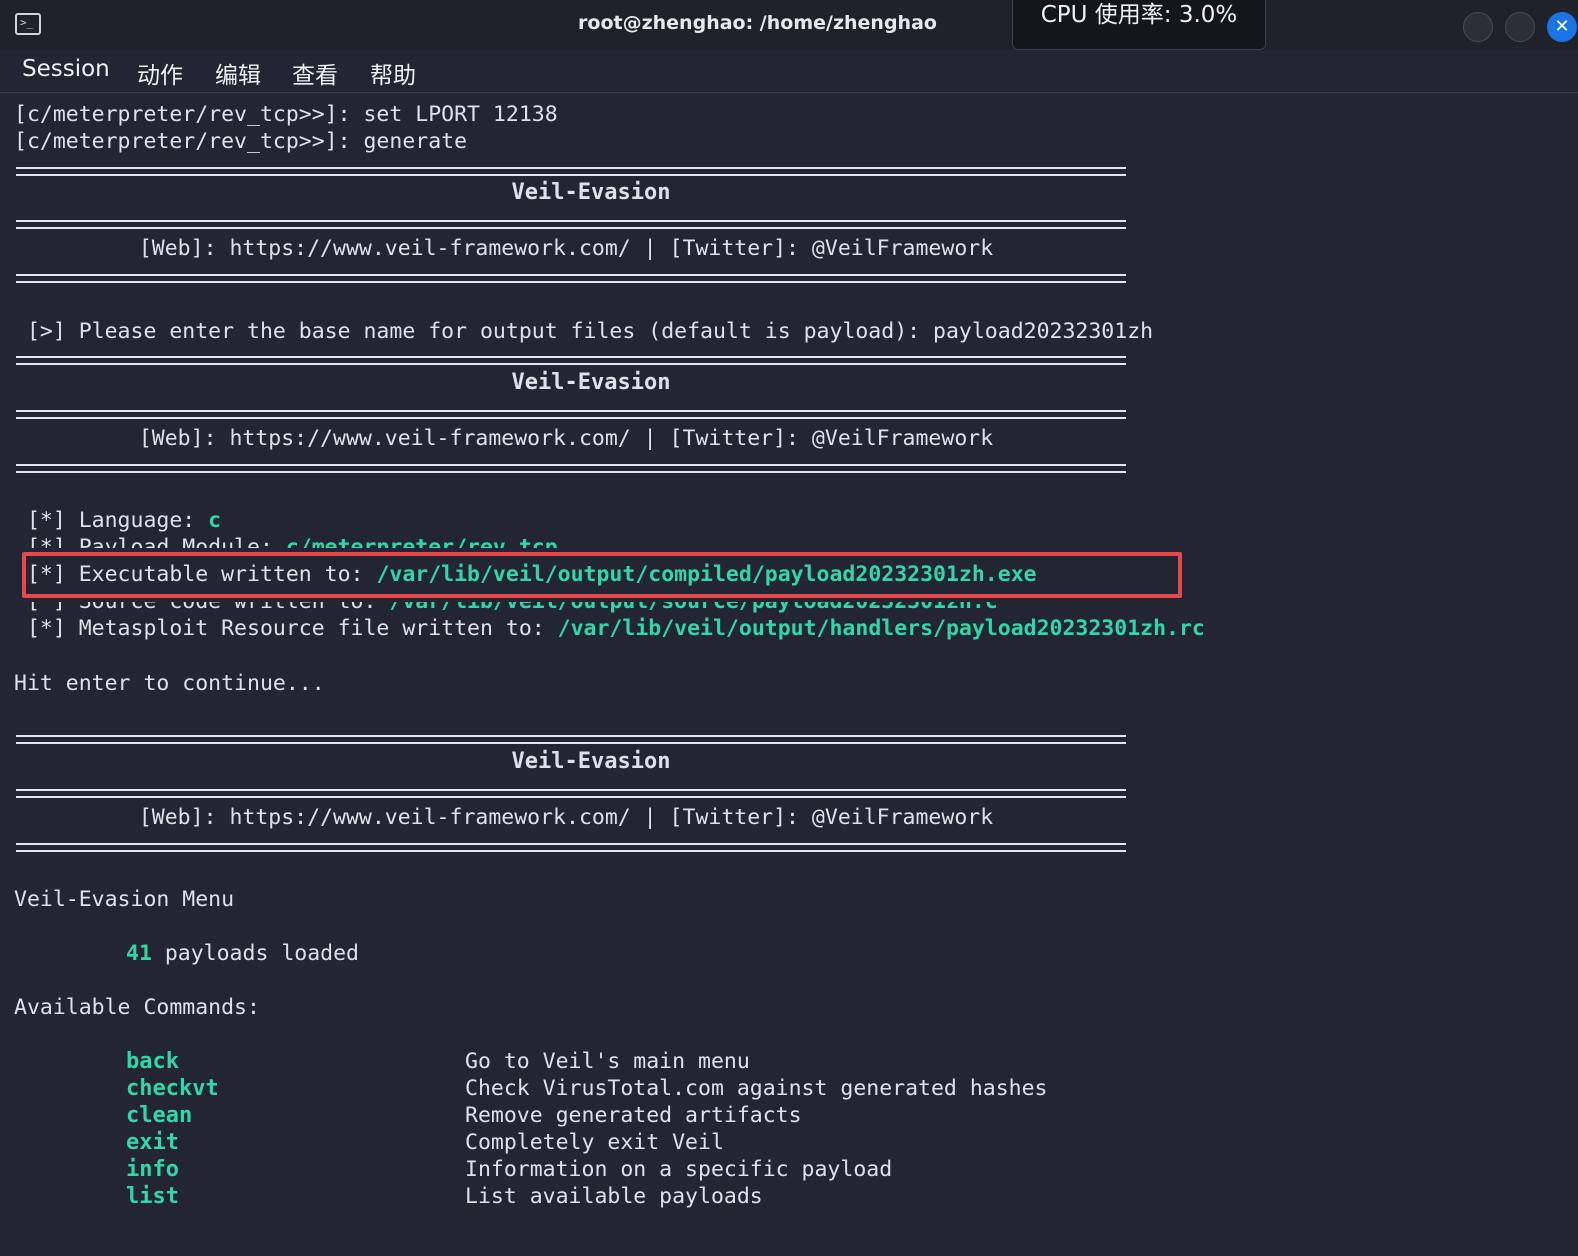  What do you see at coordinates (215, 520) in the screenshot?
I see `language-value: c` at bounding box center [215, 520].